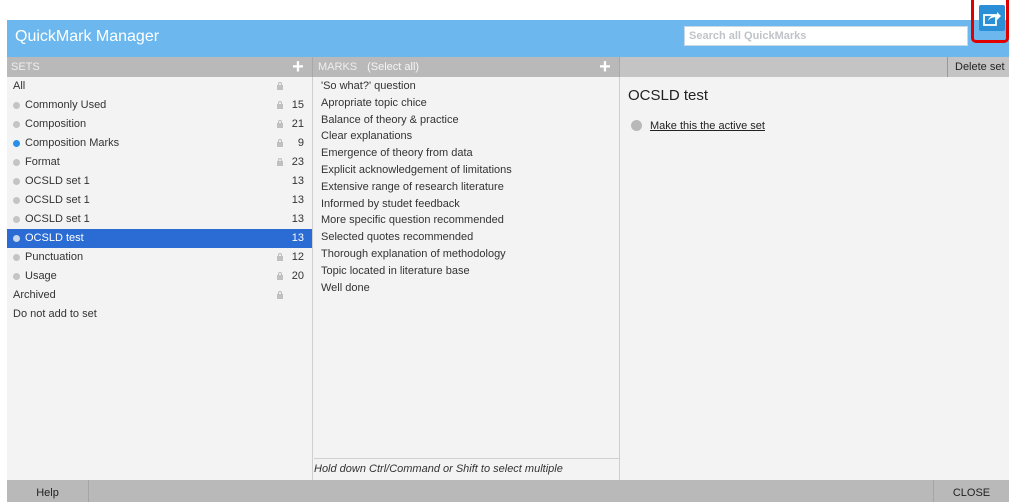  Describe the element at coordinates (338, 67) in the screenshot. I see `marks-header-label: MARKS` at that location.